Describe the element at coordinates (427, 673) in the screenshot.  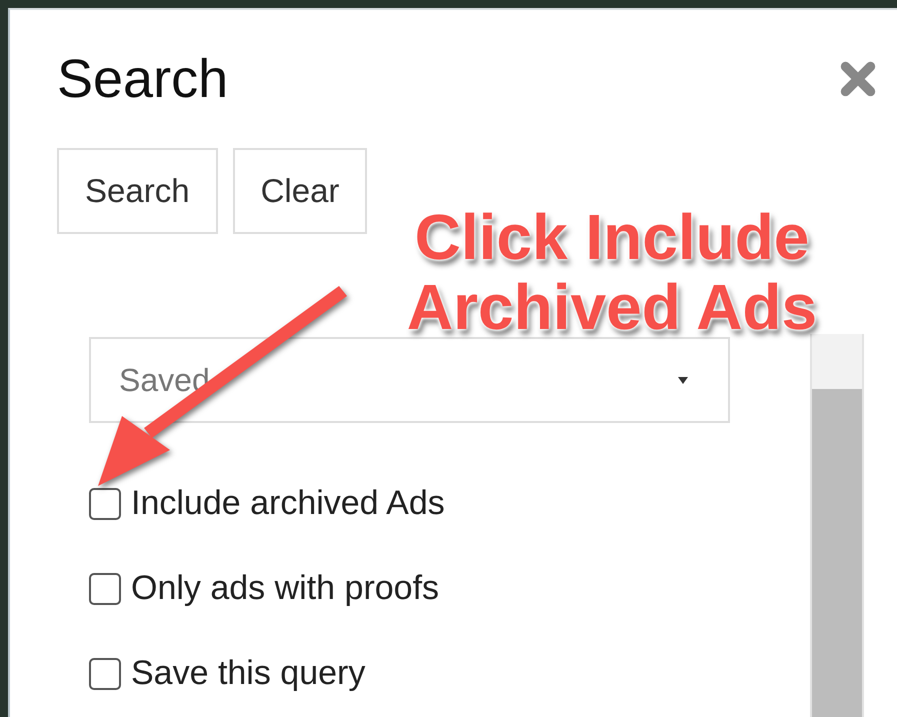
I see `option-checkbox: Save this query` at that location.